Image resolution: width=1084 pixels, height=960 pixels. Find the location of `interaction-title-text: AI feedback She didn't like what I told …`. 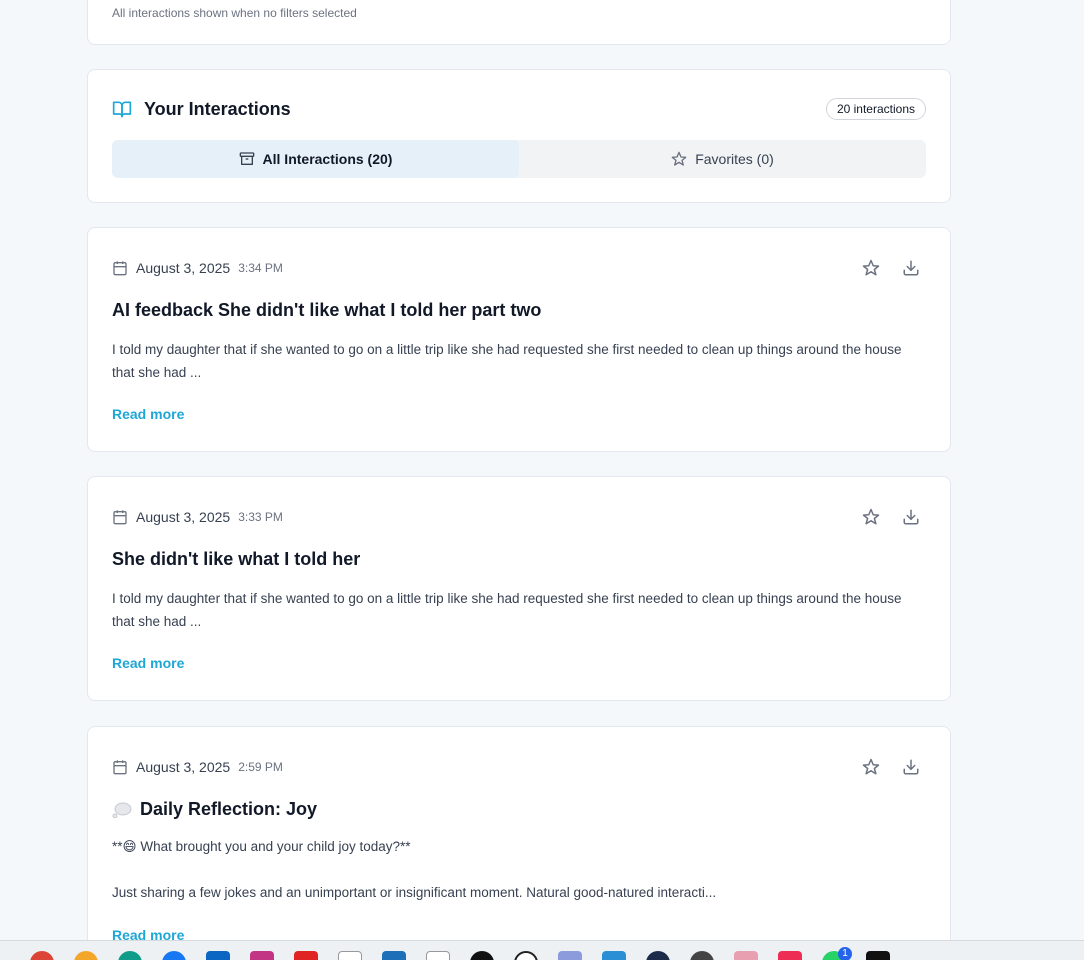

interaction-title-text: AI feedback She didn't like what I told … is located at coordinates (327, 310).